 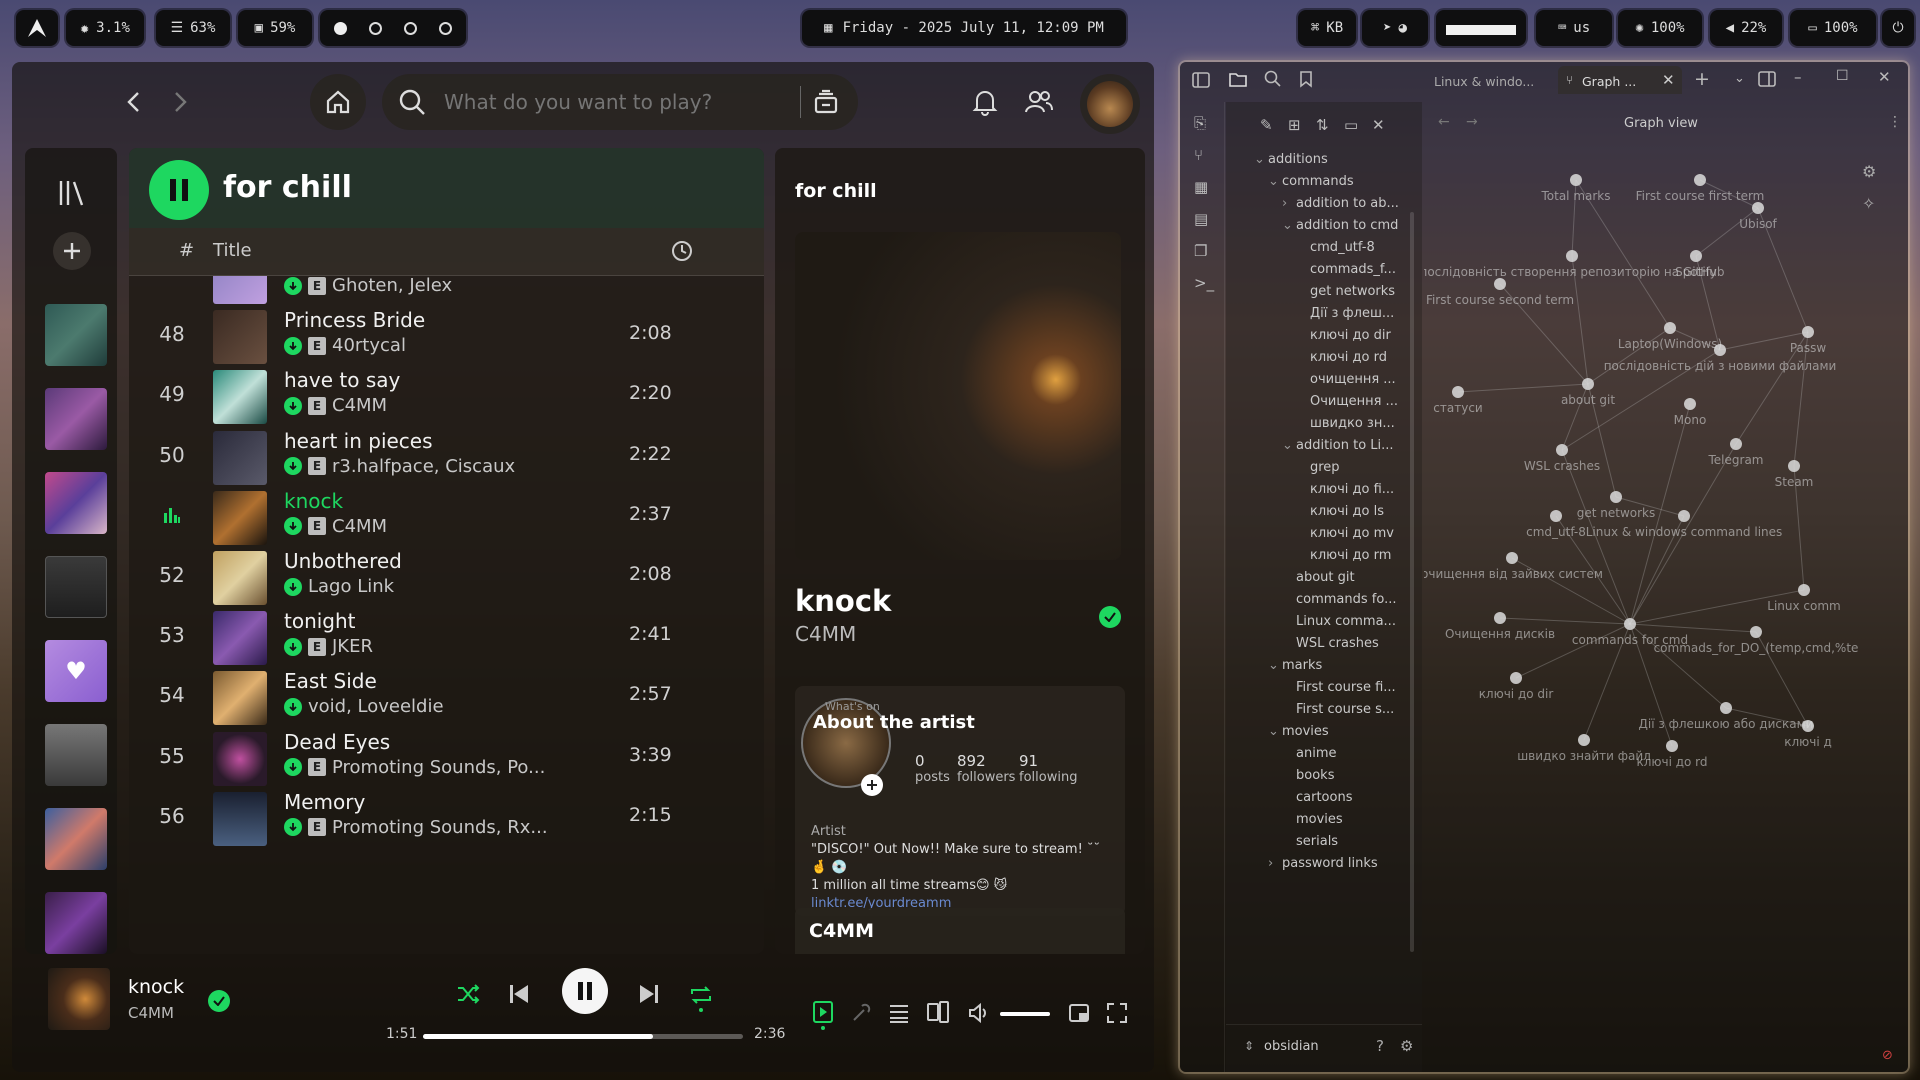 What do you see at coordinates (179, 190) in the screenshot?
I see `playlist-pause-button` at bounding box center [179, 190].